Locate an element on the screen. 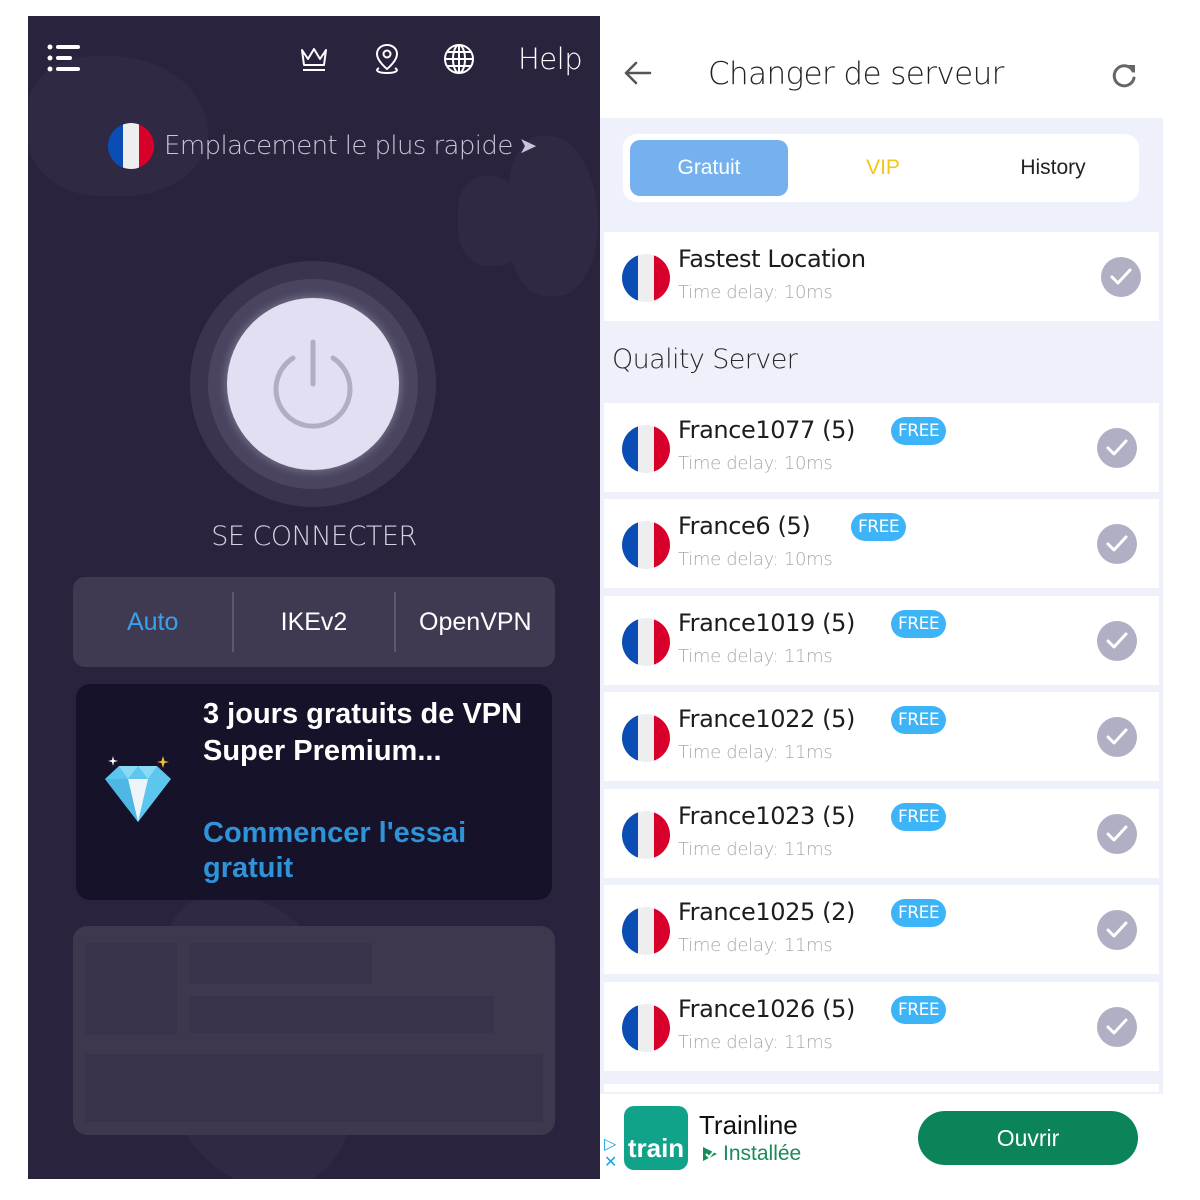 The image size is (1200, 1200). open-app-button: Ouvrir is located at coordinates (1028, 1138).